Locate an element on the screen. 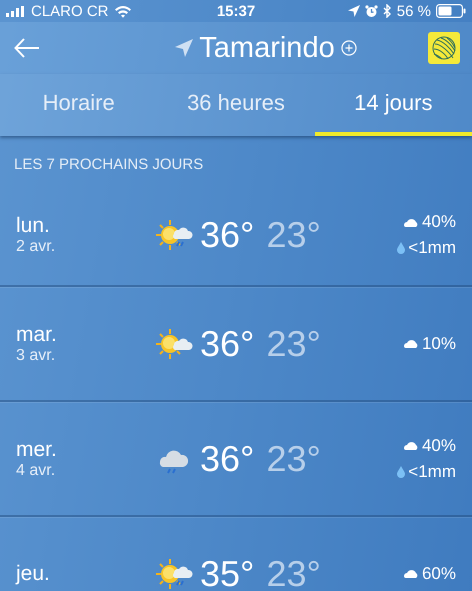 The height and width of the screenshot is (591, 472). carrier-name: CLARO CR is located at coordinates (70, 11).